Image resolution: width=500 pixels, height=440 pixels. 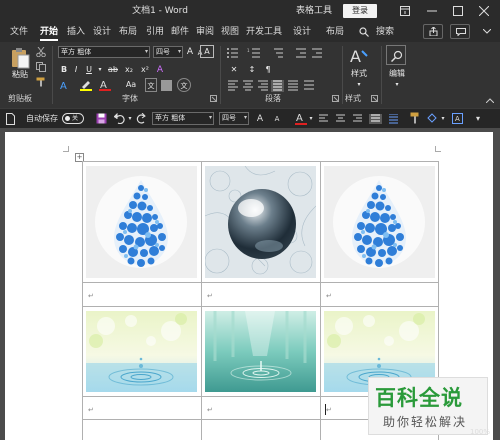 I want to click on text-effects-icon: A, so click(x=66, y=85).